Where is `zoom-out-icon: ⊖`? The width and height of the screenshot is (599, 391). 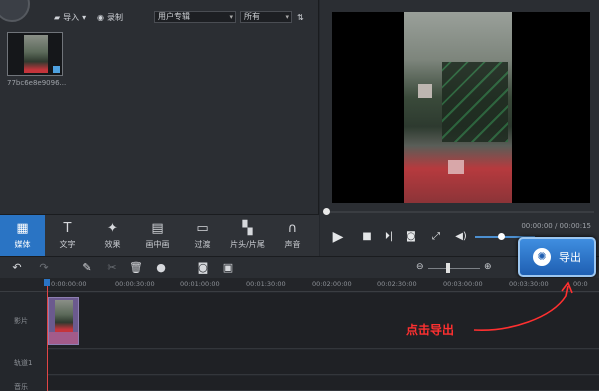
zoom-out-icon: ⊖ is located at coordinates (420, 267).